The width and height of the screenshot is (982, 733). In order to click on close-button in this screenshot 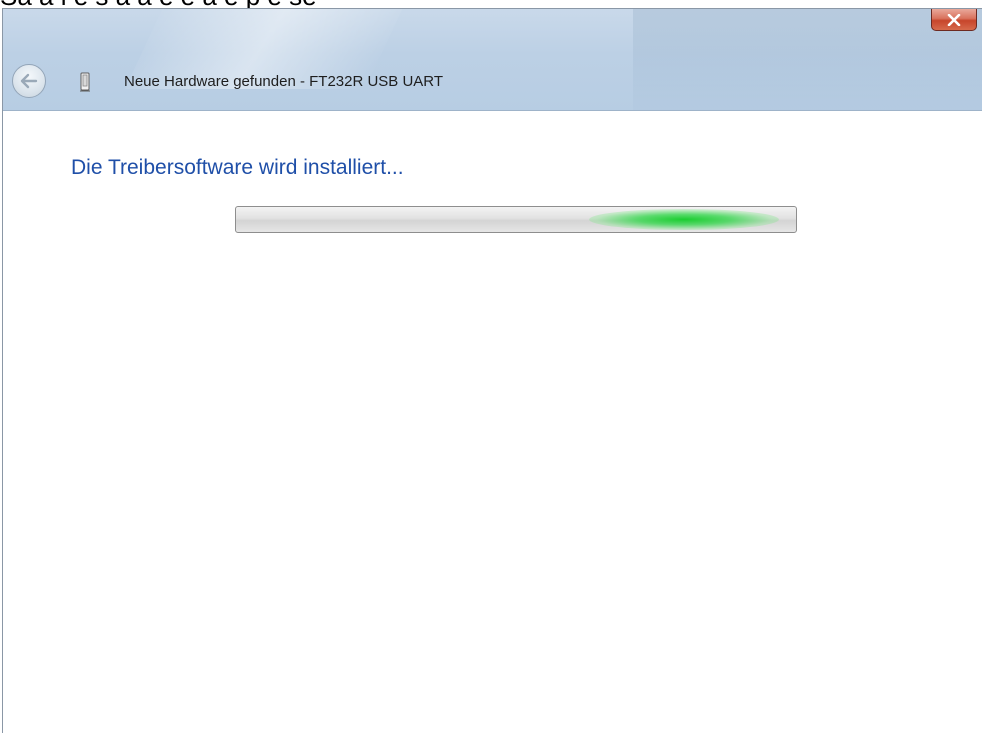, I will do `click(954, 20)`.